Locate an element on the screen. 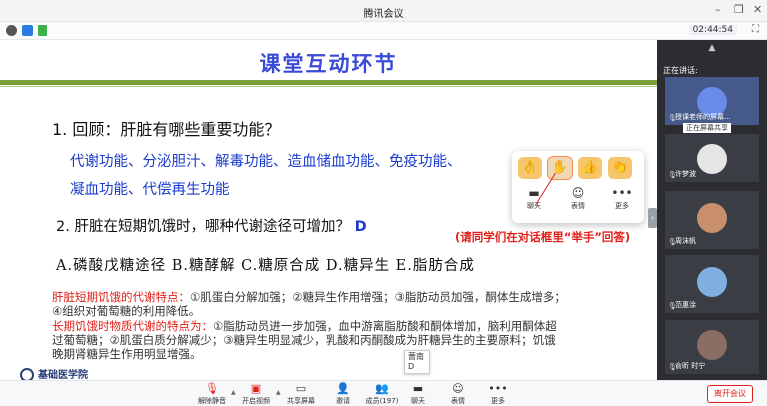 The width and height of the screenshot is (767, 406). thumbs-up-icon: 👍 is located at coordinates (590, 168).